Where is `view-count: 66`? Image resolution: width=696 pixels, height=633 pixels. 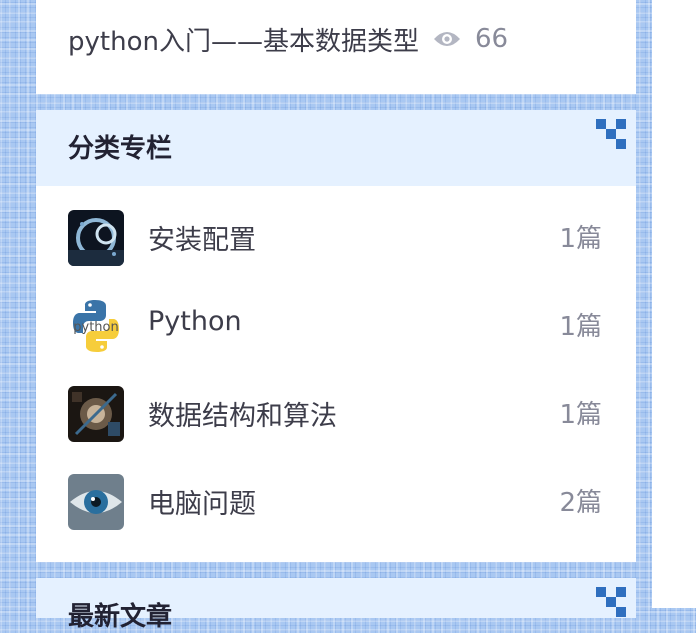
view-count: 66 is located at coordinates (470, 39).